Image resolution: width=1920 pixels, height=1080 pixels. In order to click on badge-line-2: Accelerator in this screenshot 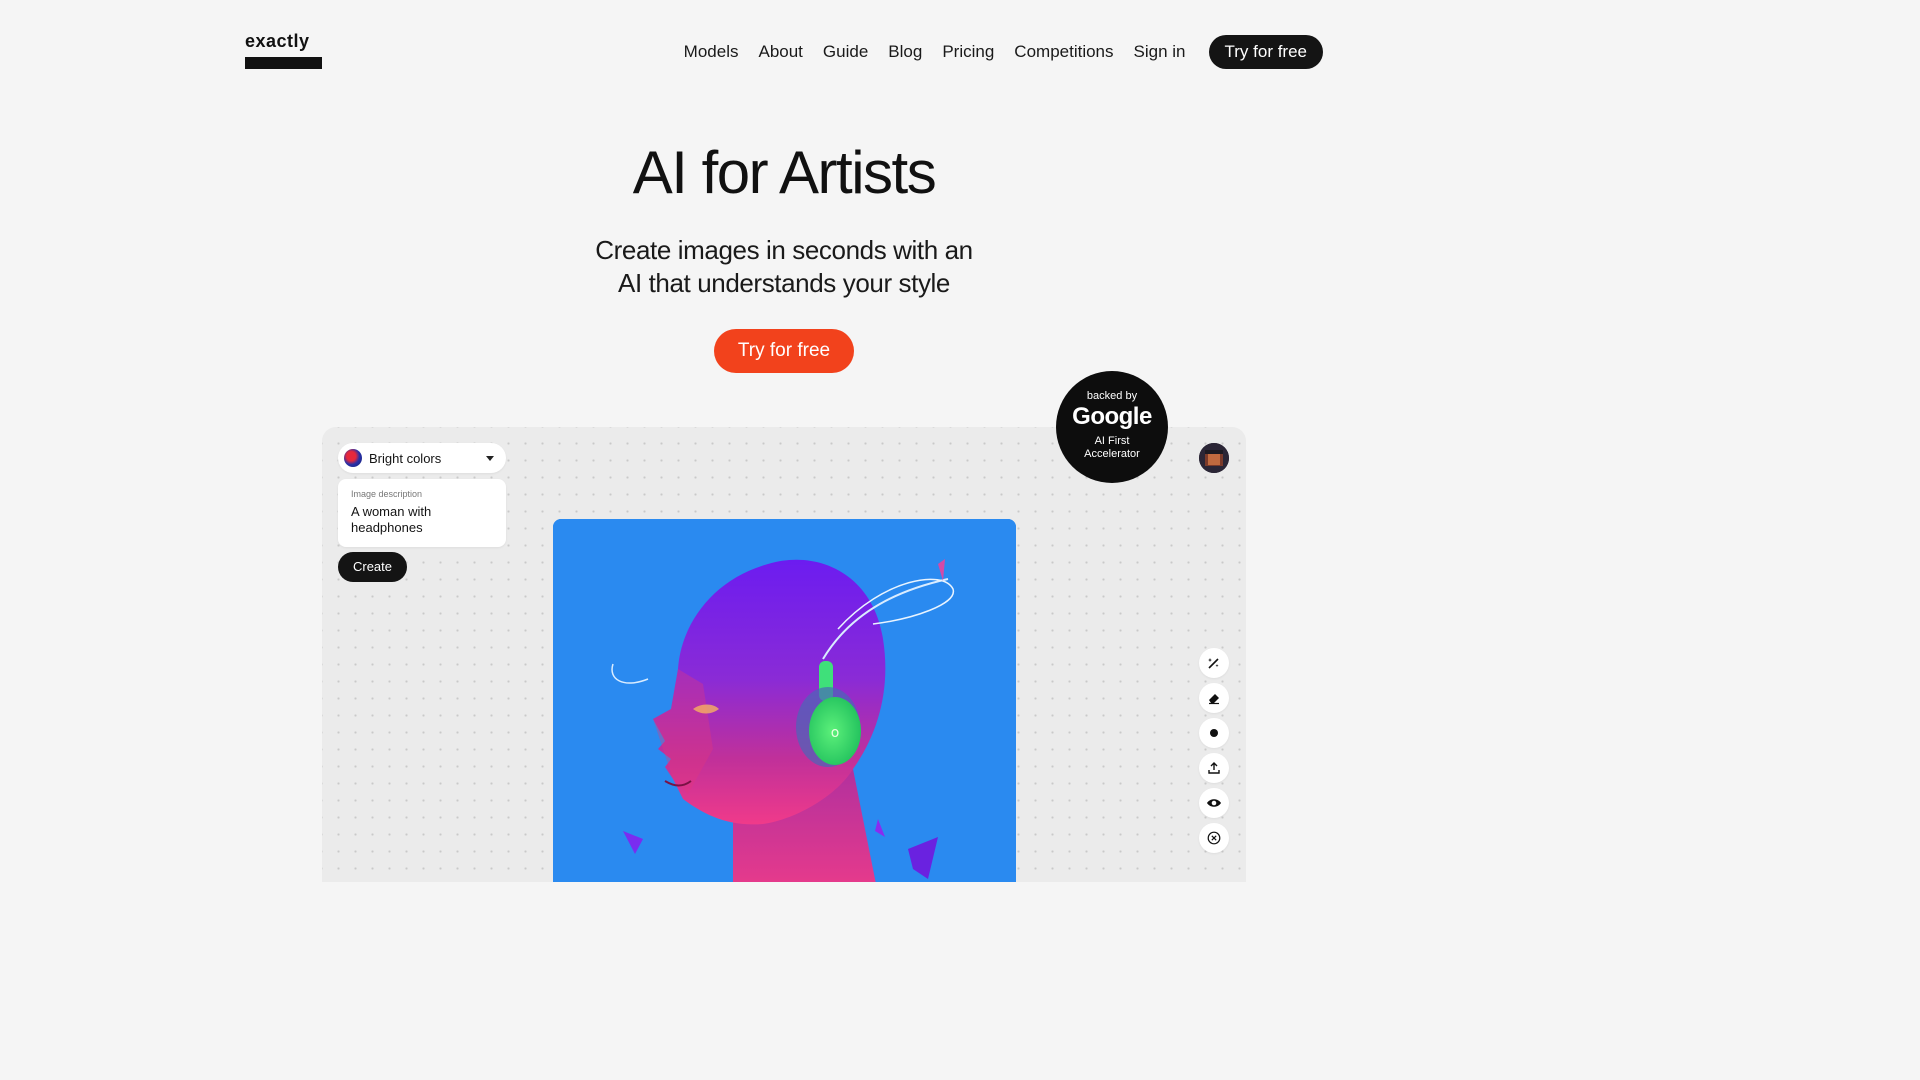, I will do `click(1112, 454)`.